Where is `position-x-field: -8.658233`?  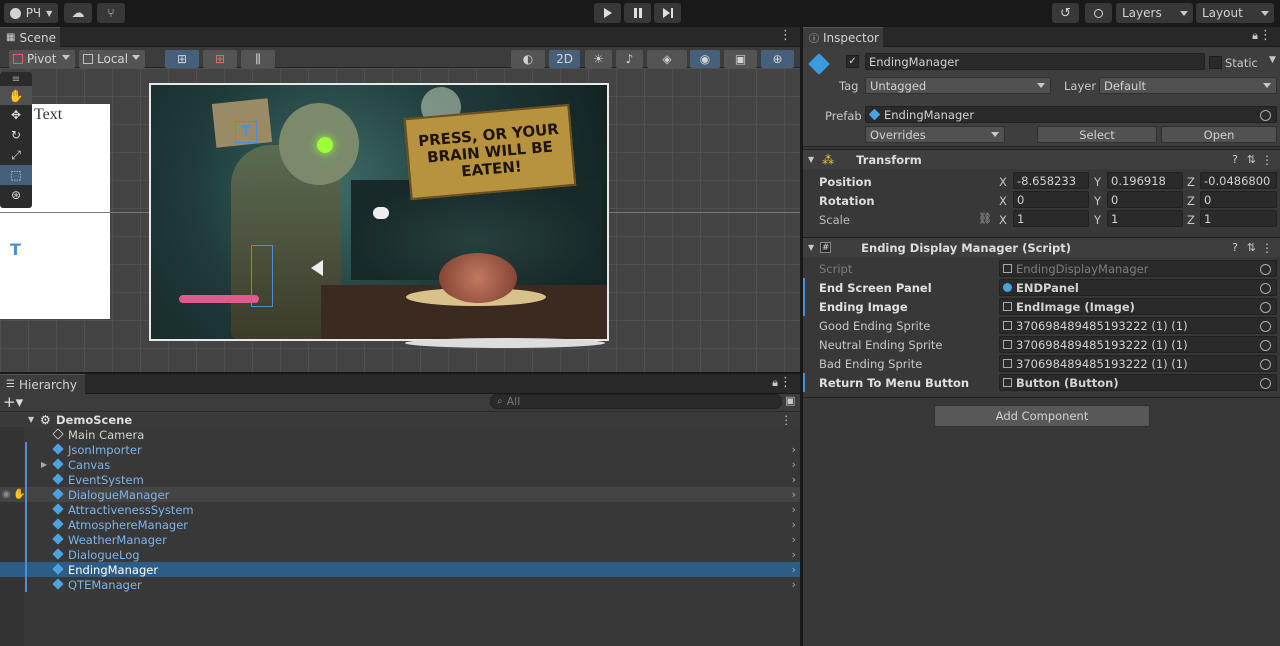 position-x-field: -8.658233 is located at coordinates (1051, 180).